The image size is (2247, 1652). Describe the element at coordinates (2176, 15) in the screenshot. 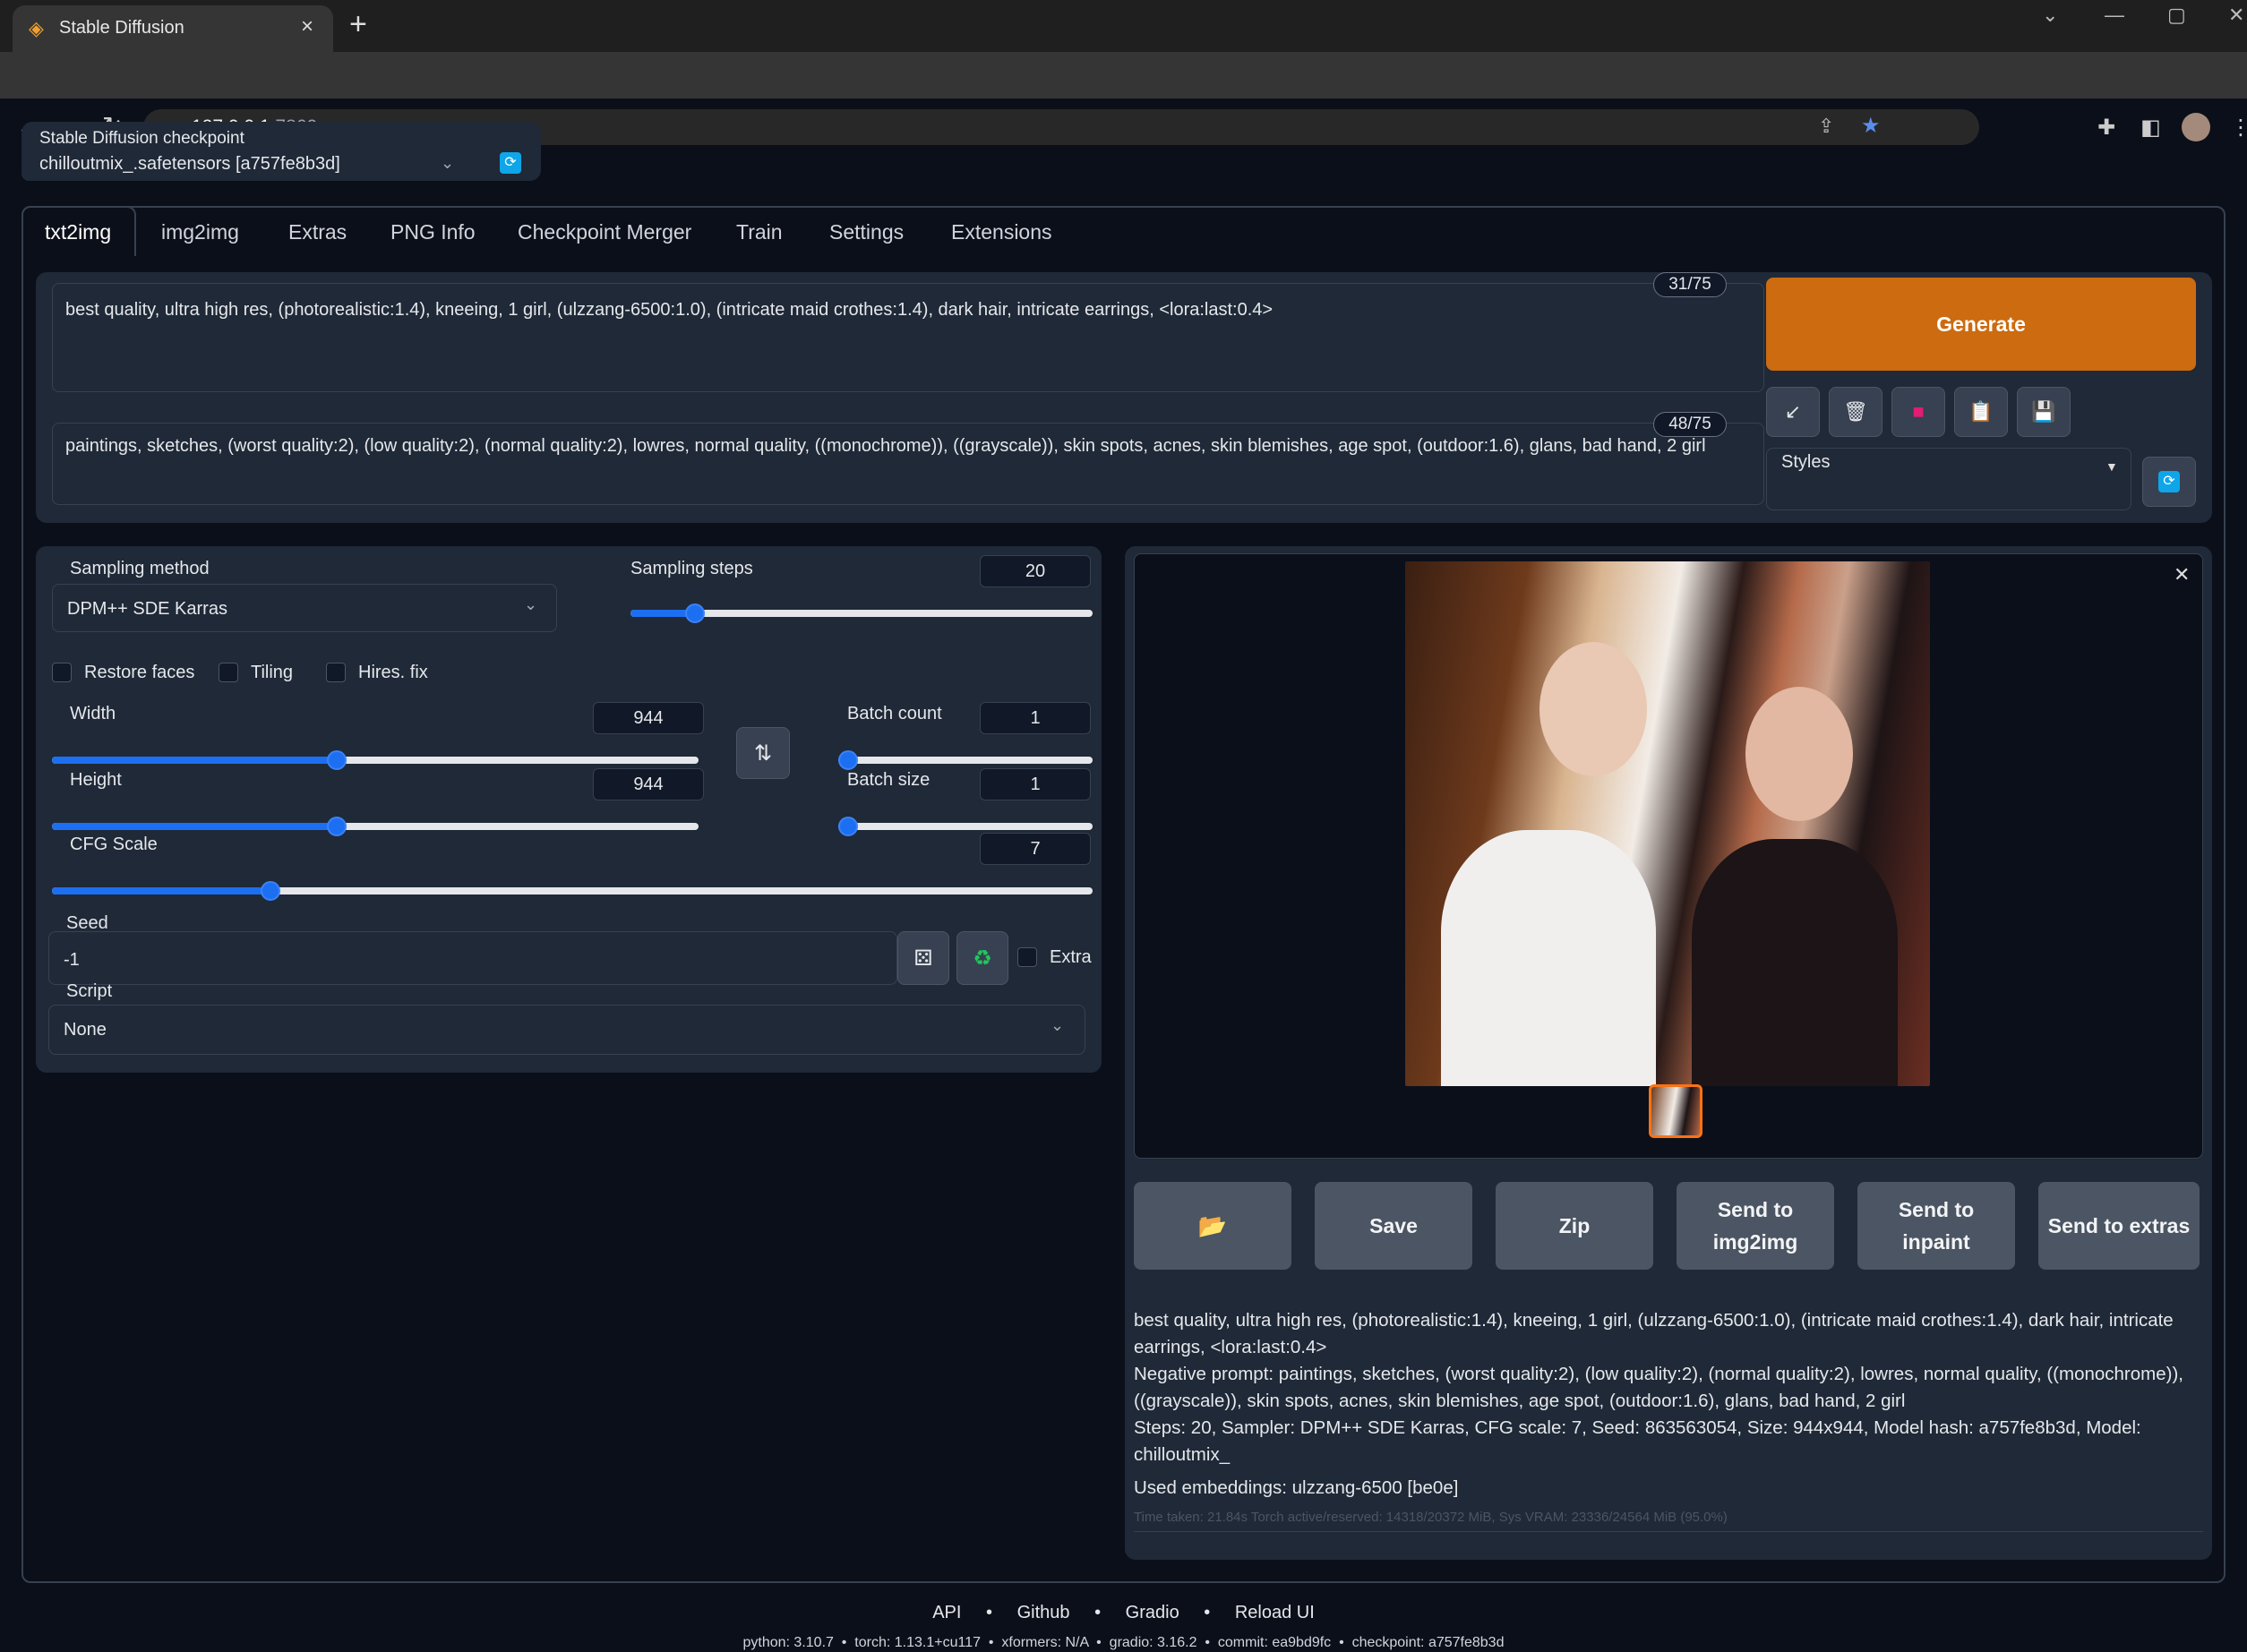

I see `maximize-icon: ▢` at that location.